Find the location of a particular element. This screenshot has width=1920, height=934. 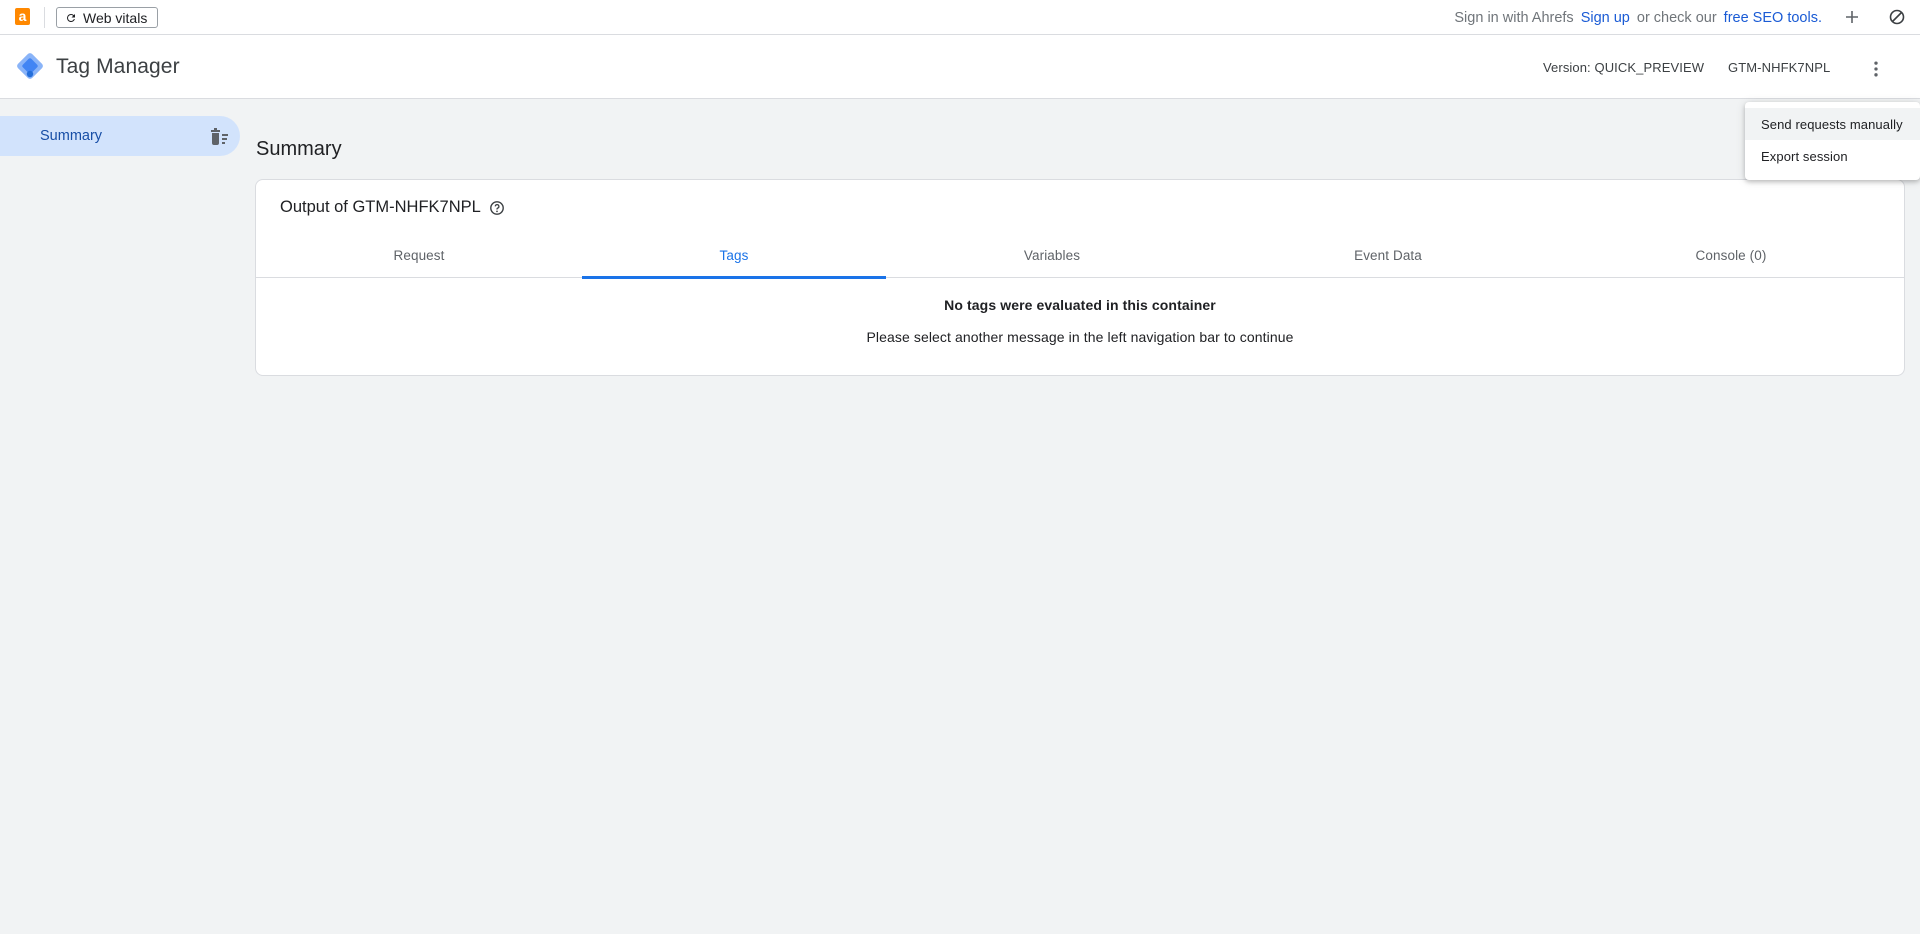

tab-label: Request is located at coordinates (419, 255).